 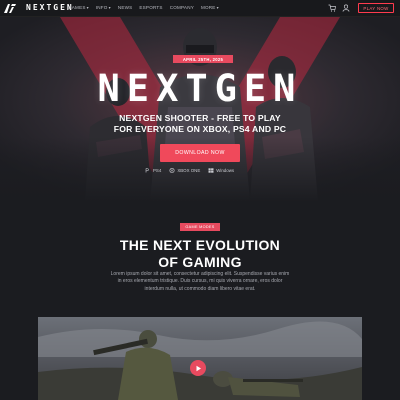 I want to click on menu-item-news: NEWS, so click(x=125, y=7).